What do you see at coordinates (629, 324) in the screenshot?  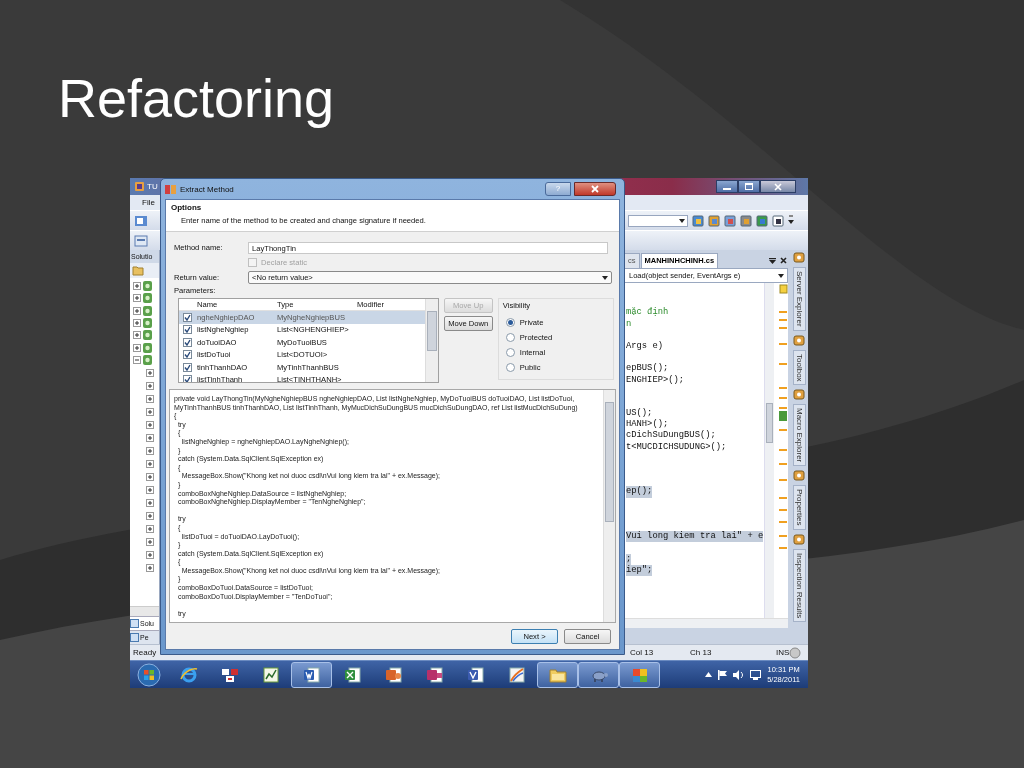 I see `code-comment: n` at bounding box center [629, 324].